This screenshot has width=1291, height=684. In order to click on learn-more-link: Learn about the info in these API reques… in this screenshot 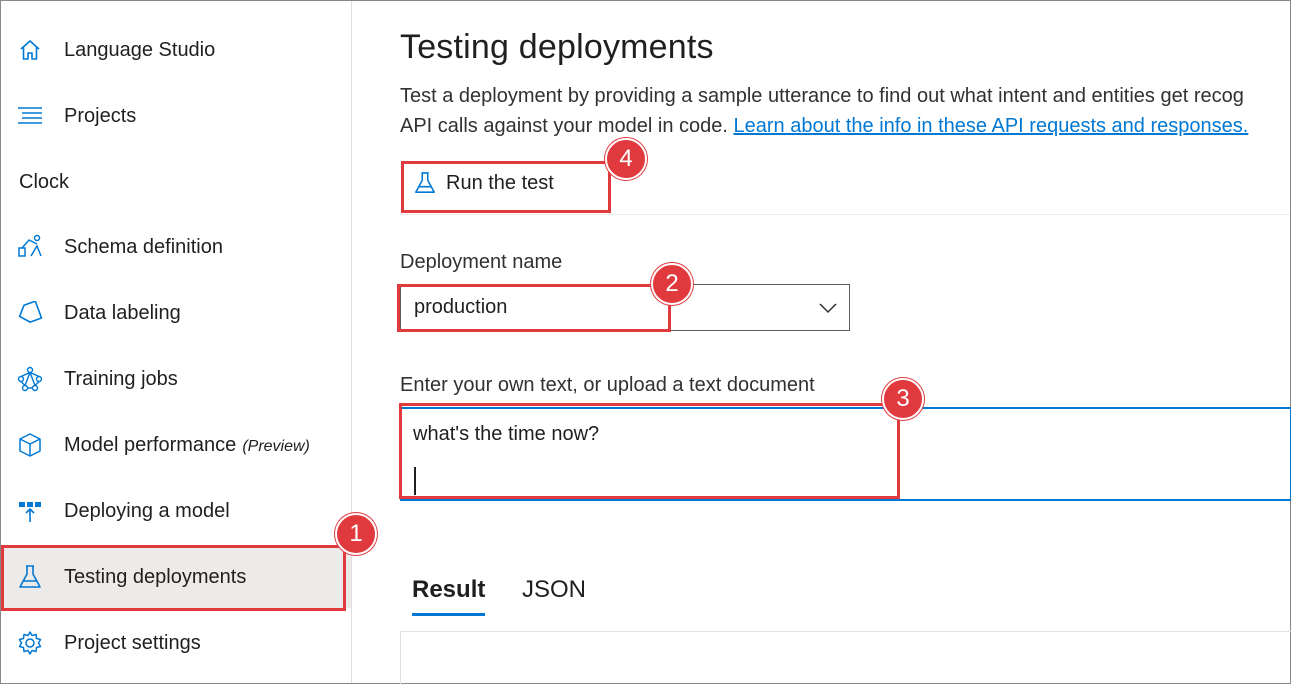, I will do `click(991, 126)`.